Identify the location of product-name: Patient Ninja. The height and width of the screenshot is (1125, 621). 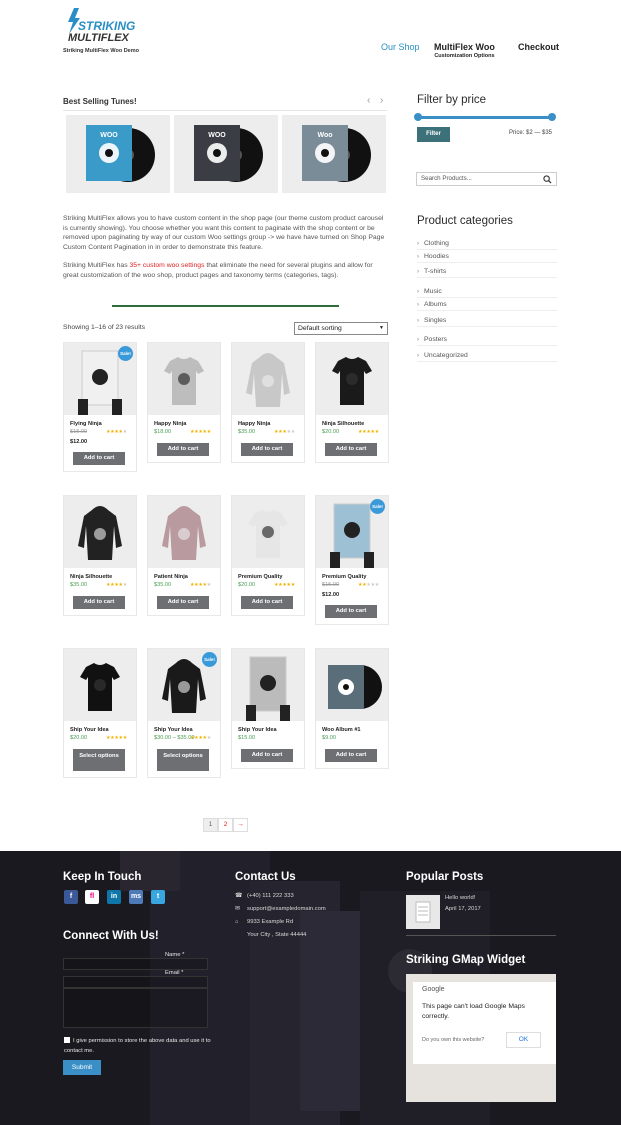
(187, 577).